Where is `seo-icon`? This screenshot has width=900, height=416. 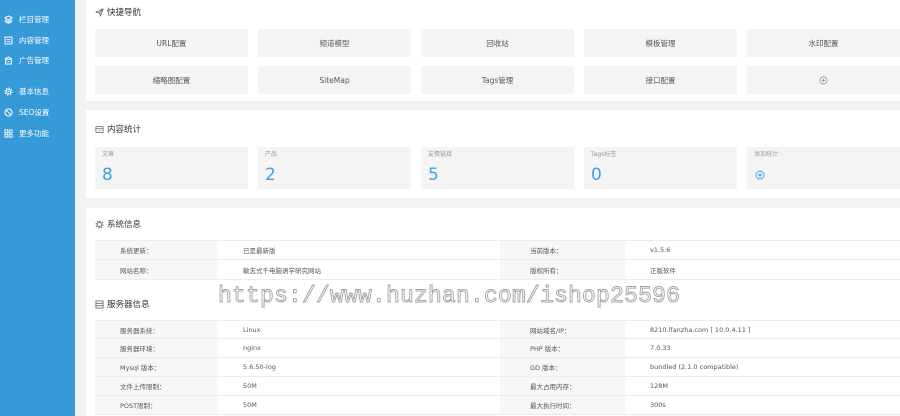
seo-icon is located at coordinates (8, 112).